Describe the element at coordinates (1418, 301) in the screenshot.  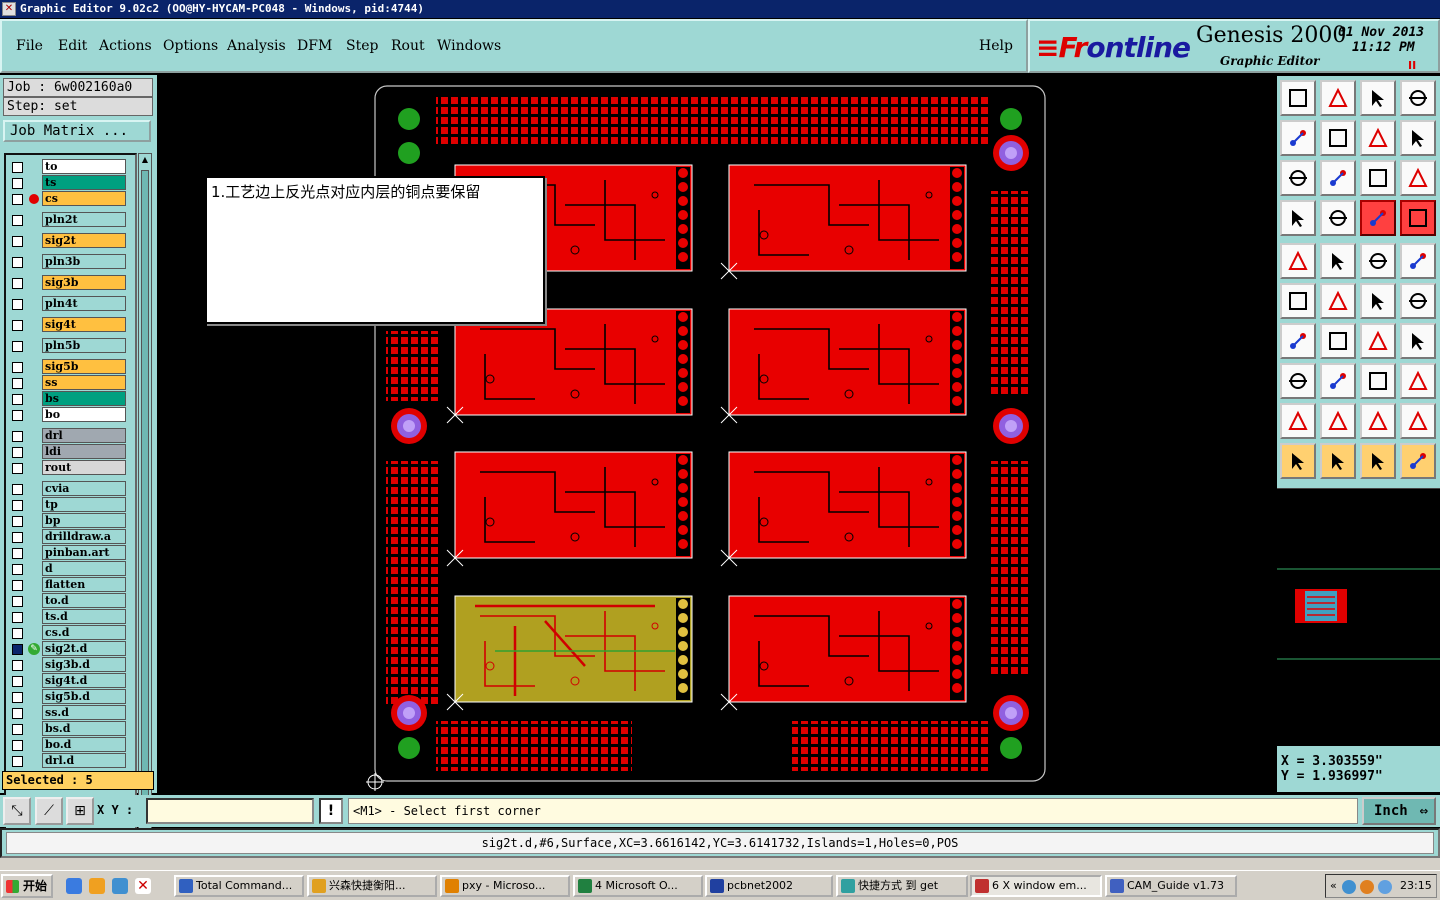
I see `line-dot-icon` at that location.